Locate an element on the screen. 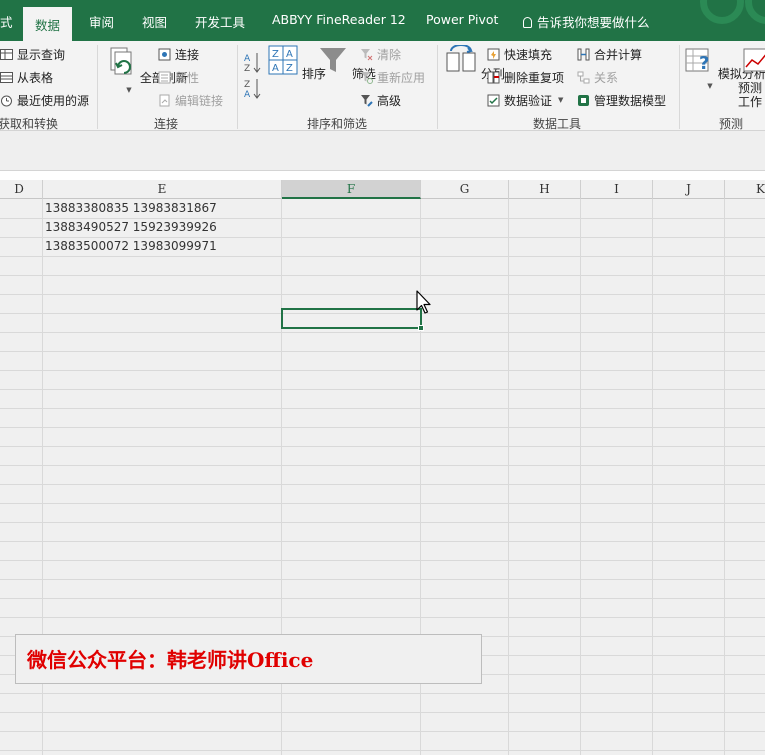  fill-handle is located at coordinates (421, 328).